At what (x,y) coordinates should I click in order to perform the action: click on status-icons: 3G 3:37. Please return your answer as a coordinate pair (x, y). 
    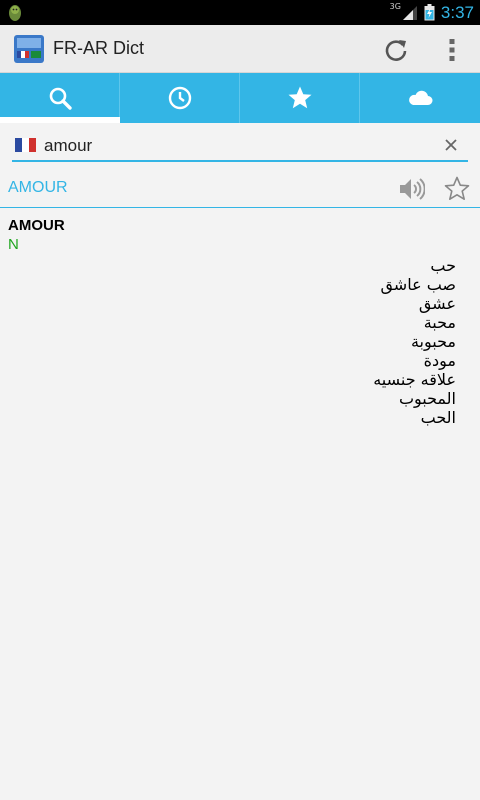
    Looking at the image, I should click on (432, 12).